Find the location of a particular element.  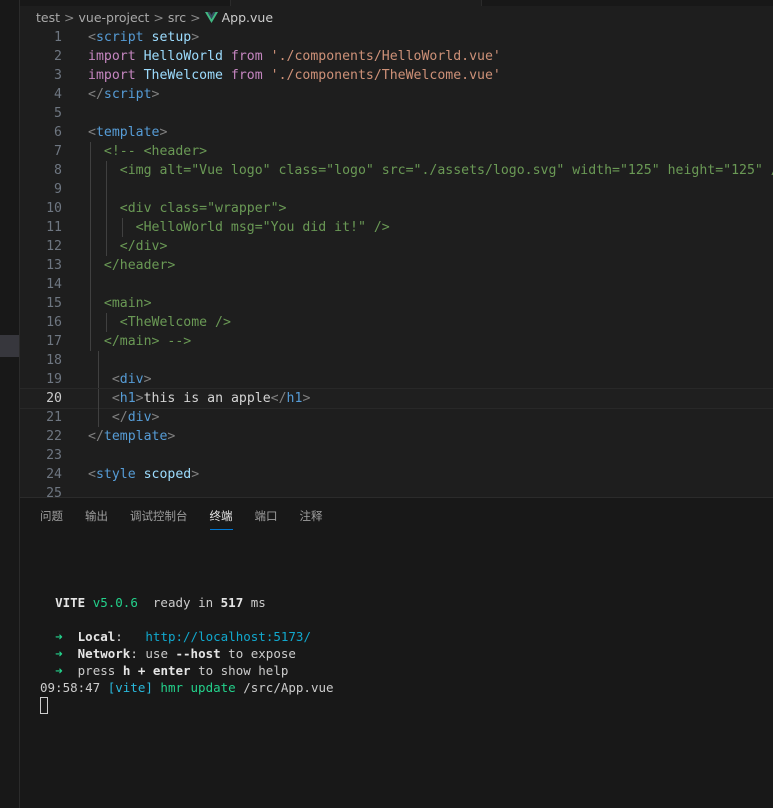

code-text: <template> is located at coordinates (127, 132).